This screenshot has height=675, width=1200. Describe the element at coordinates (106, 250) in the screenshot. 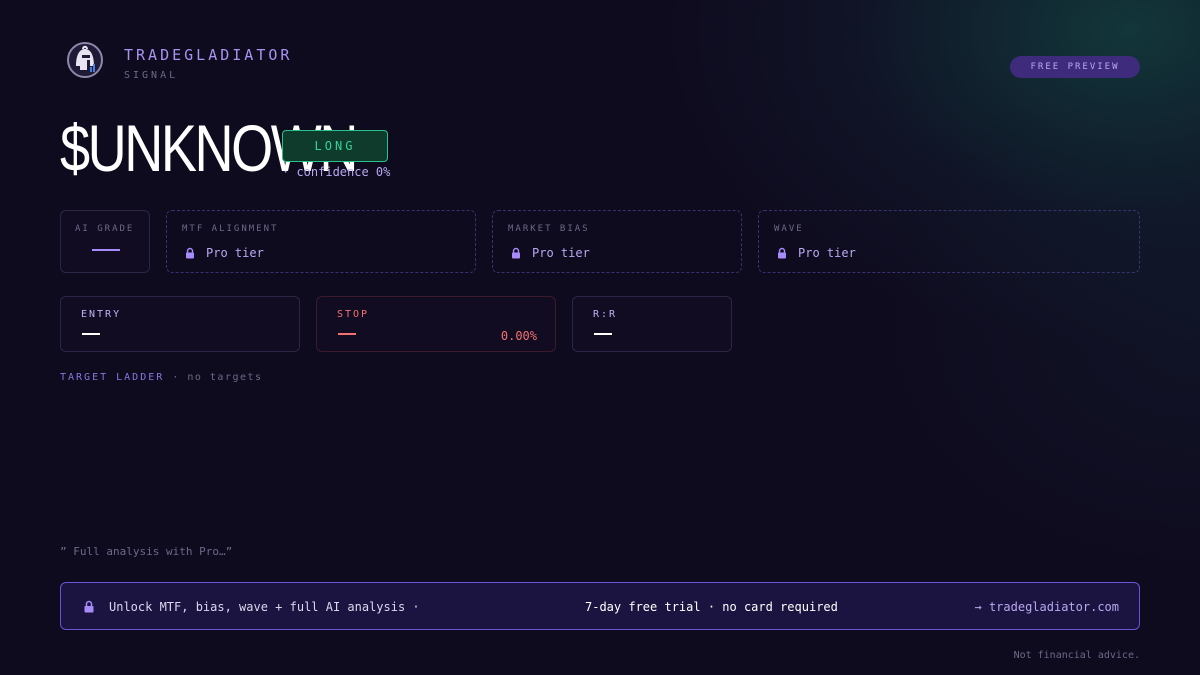

I see `ai-grade-empty-value` at that location.